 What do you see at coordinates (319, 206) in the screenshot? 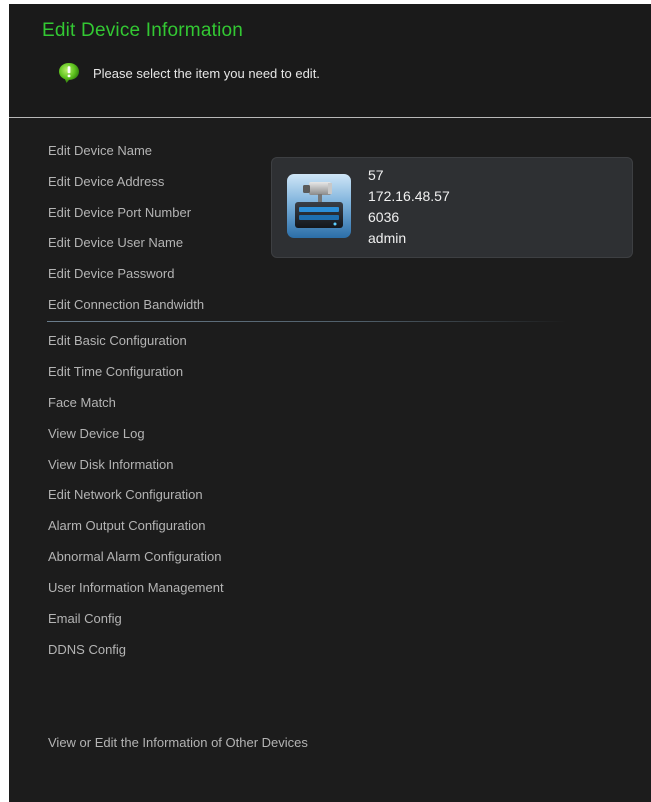
I see `dvr-camera-icon` at bounding box center [319, 206].